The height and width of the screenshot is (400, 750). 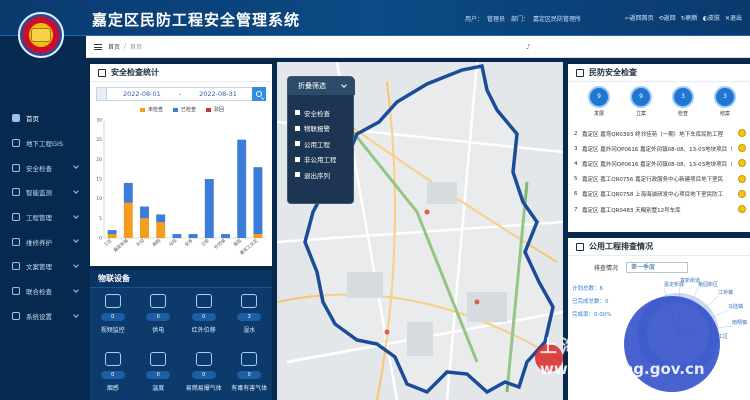 What do you see at coordinates (660, 163) in the screenshot?
I see `task-row: 4 嘉定区 嘉外冈QP0616 嘉定外冈镇08-08、13-03地块项目（` at bounding box center [660, 163].